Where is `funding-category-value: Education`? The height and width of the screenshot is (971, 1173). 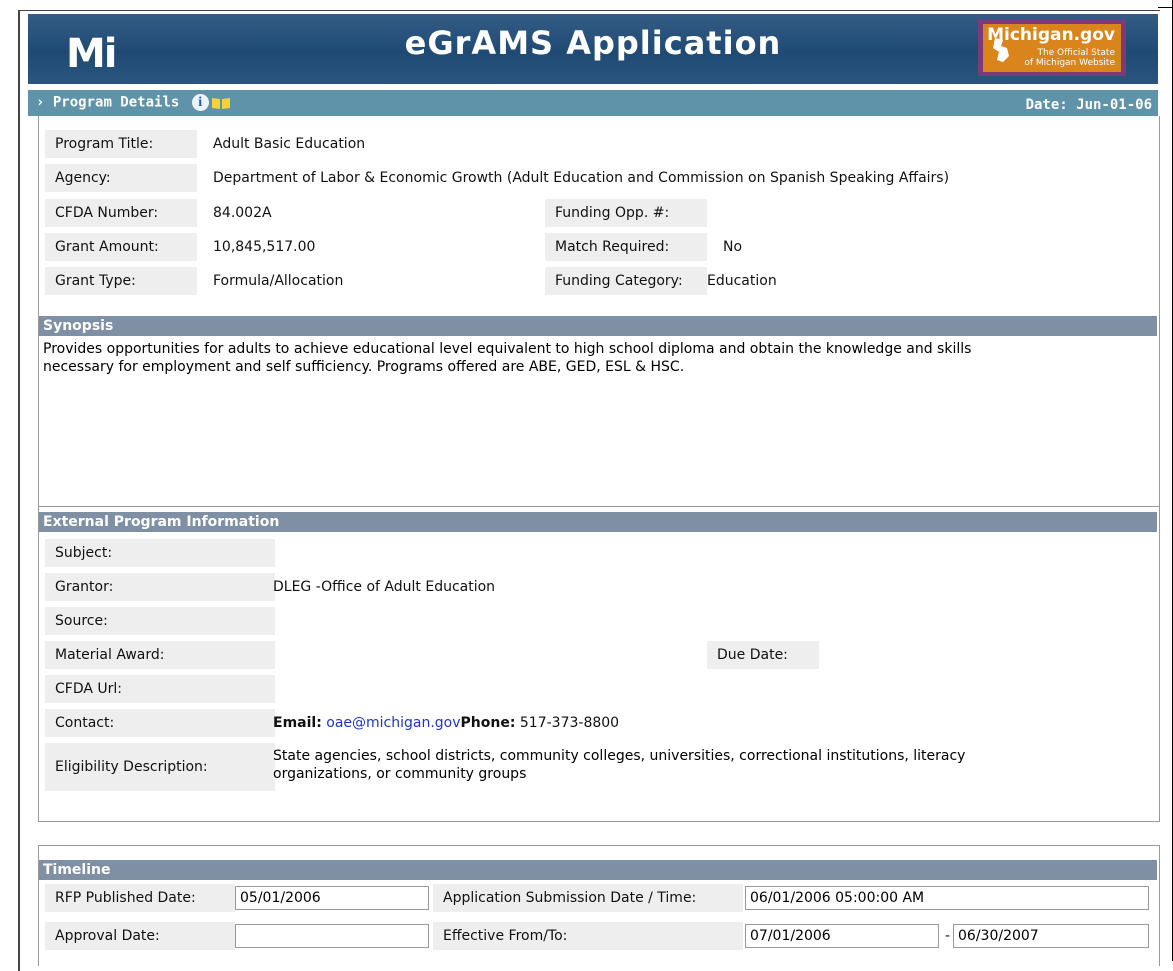
funding-category-value: Education is located at coordinates (742, 281).